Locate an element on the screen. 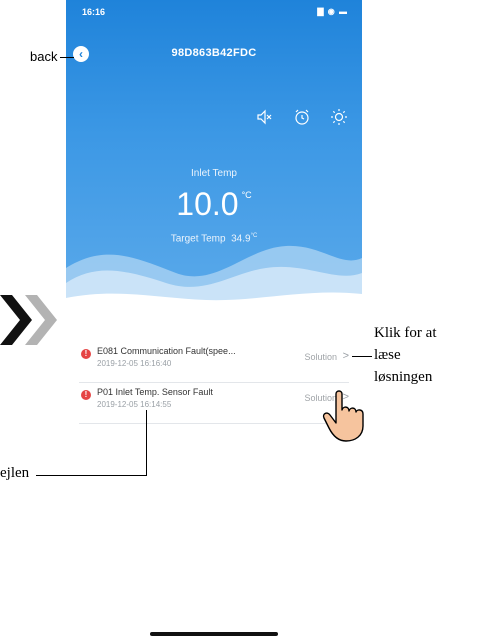 This screenshot has height=643, width=502. solution-link: Solution is located at coordinates (320, 357).